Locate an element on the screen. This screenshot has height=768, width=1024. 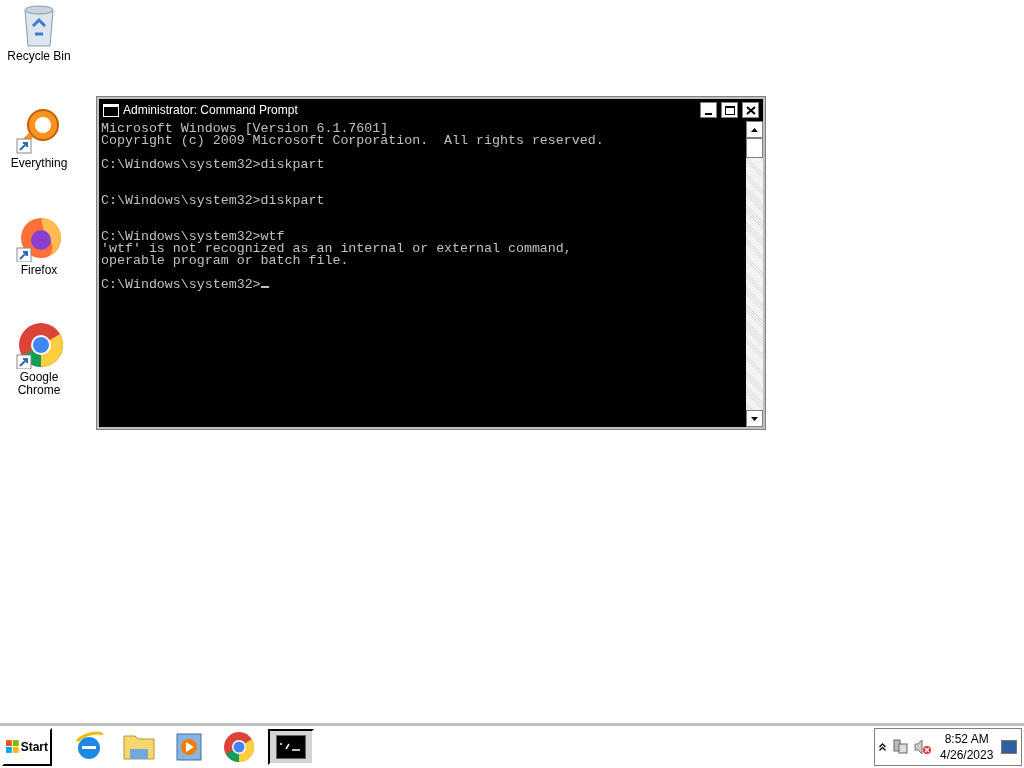
desktop-icon-label: Google Chrome is located at coordinates (39, 384).